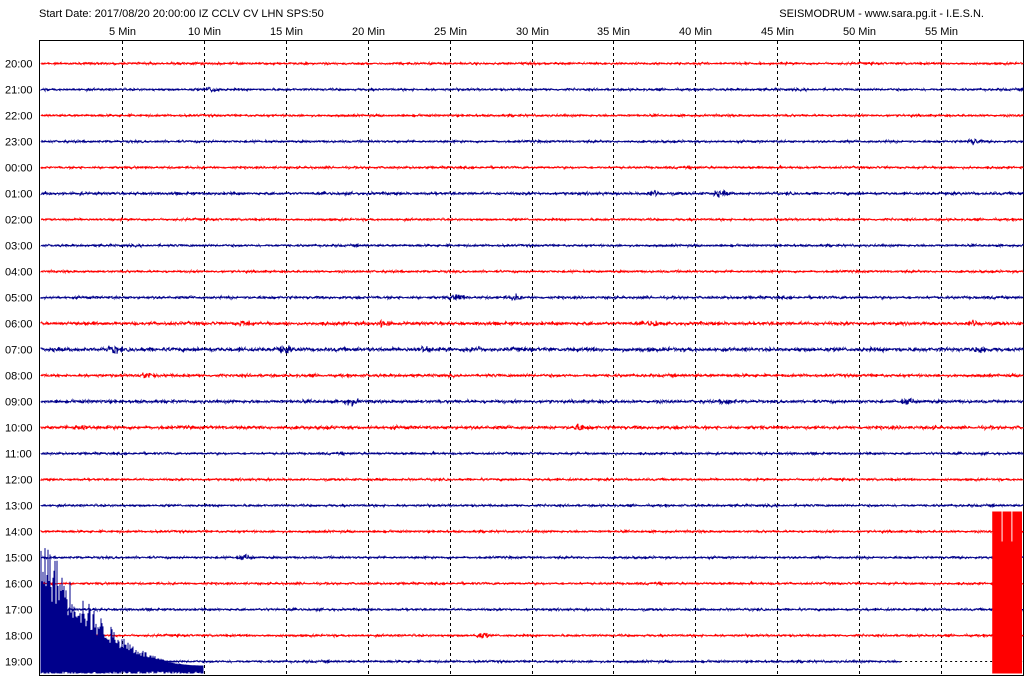 This screenshot has height=676, width=1024. I want to click on row-label-0300: 03:00, so click(19, 247).